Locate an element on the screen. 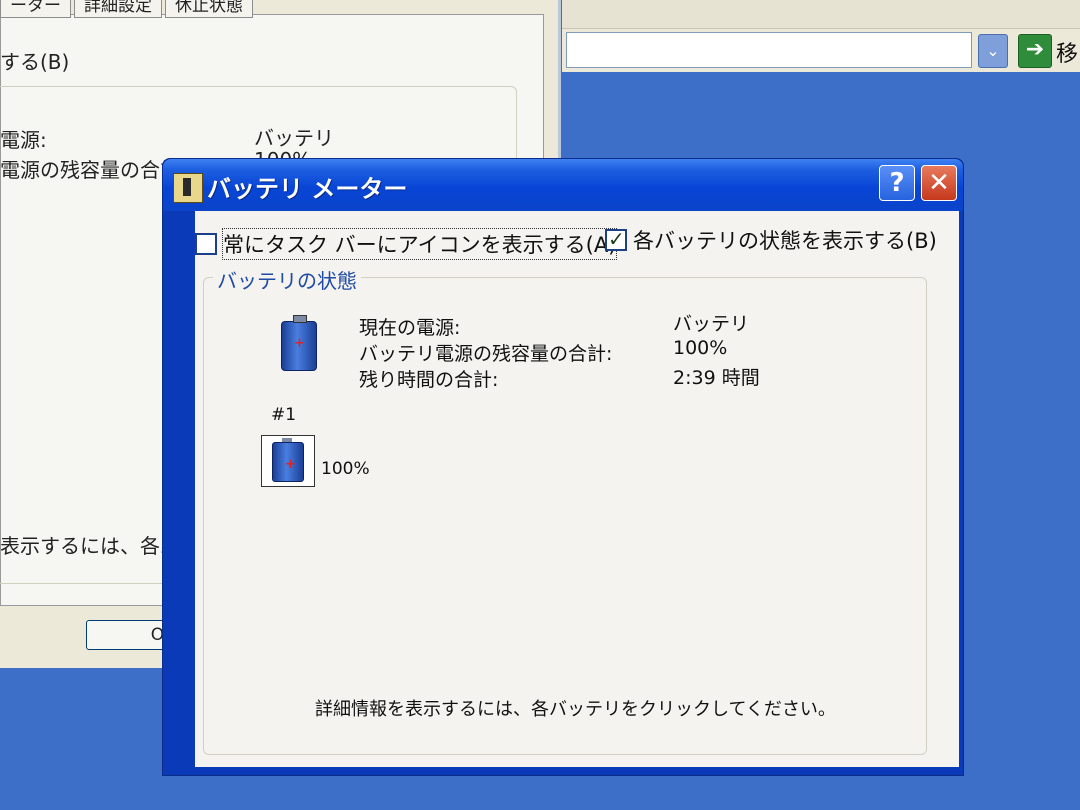  tab-advanced: 詳細設定 is located at coordinates (118, 9).